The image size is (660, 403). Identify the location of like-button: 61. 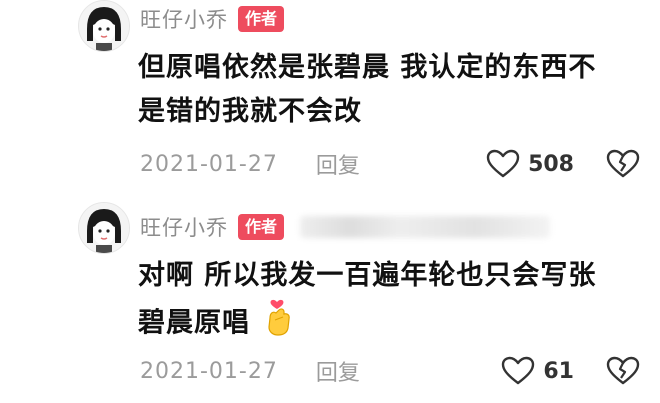
(537, 371).